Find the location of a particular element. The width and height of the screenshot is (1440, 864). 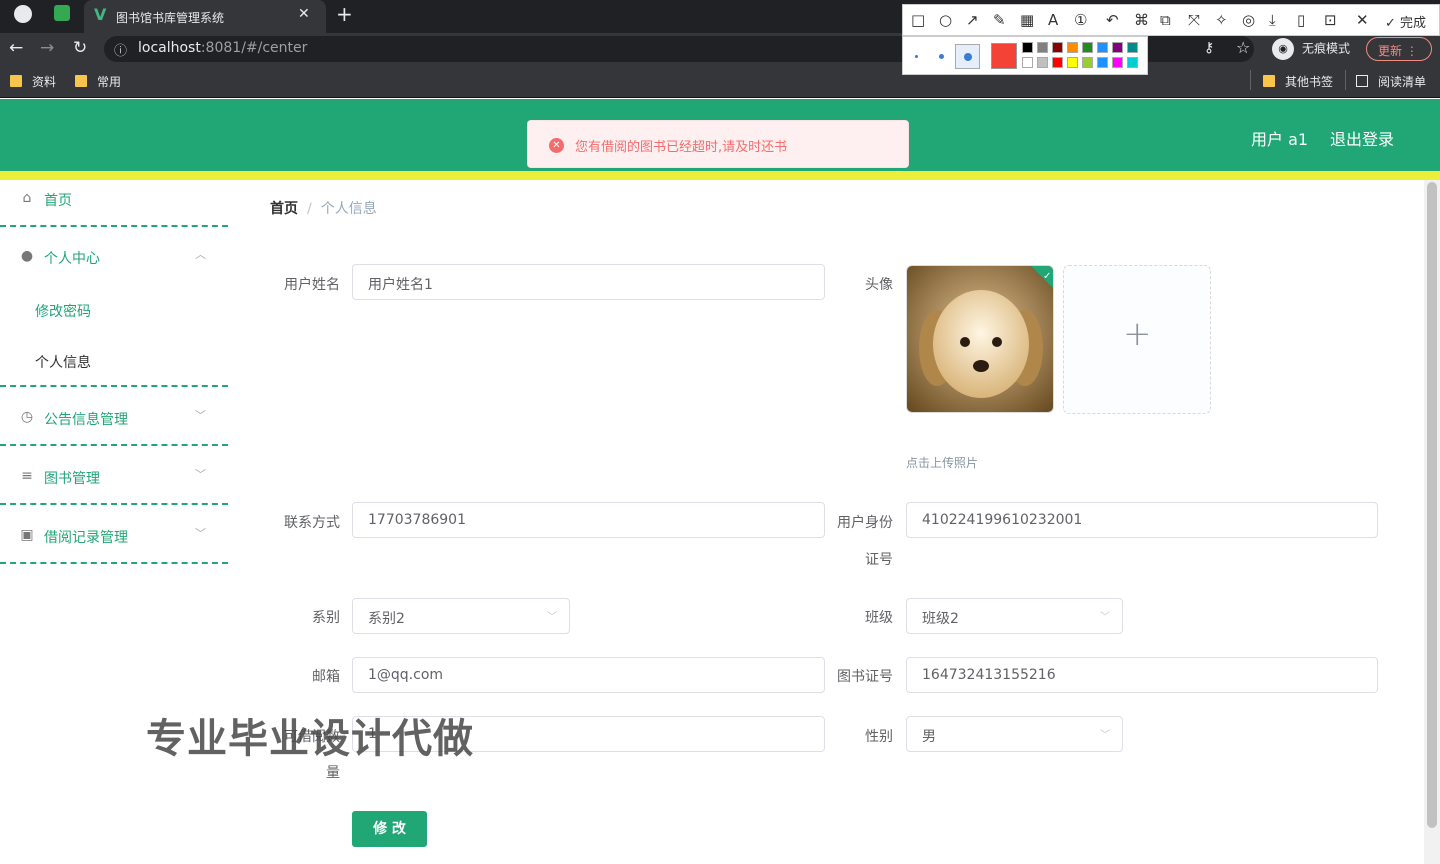

ellipse-tool-icon: ○ is located at coordinates (945, 20).